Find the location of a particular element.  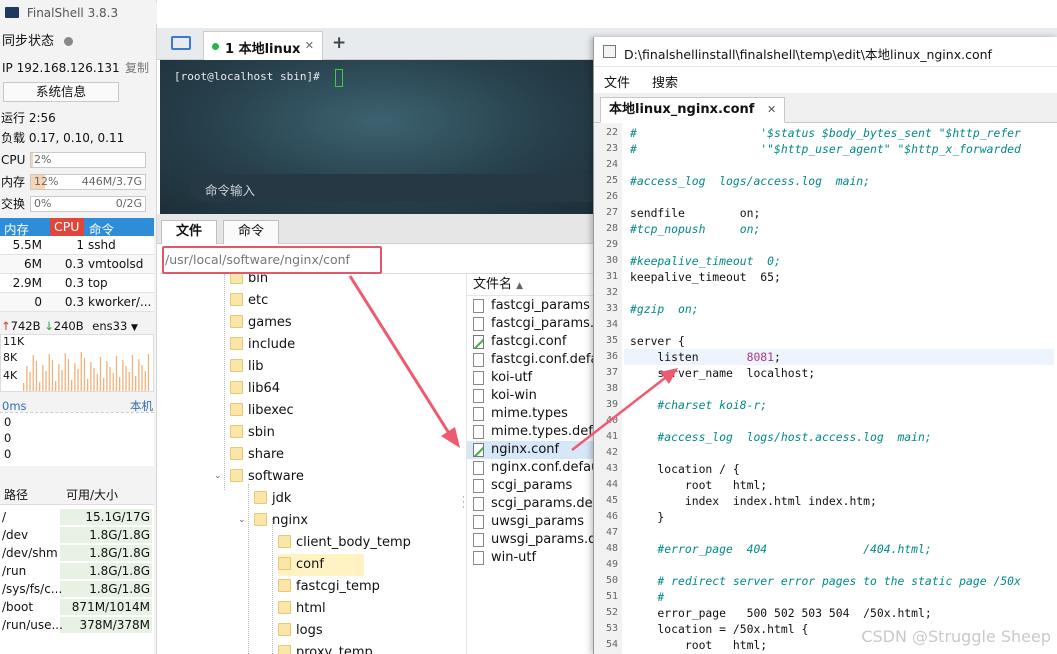

annotation-arrows is located at coordinates (513, 363).